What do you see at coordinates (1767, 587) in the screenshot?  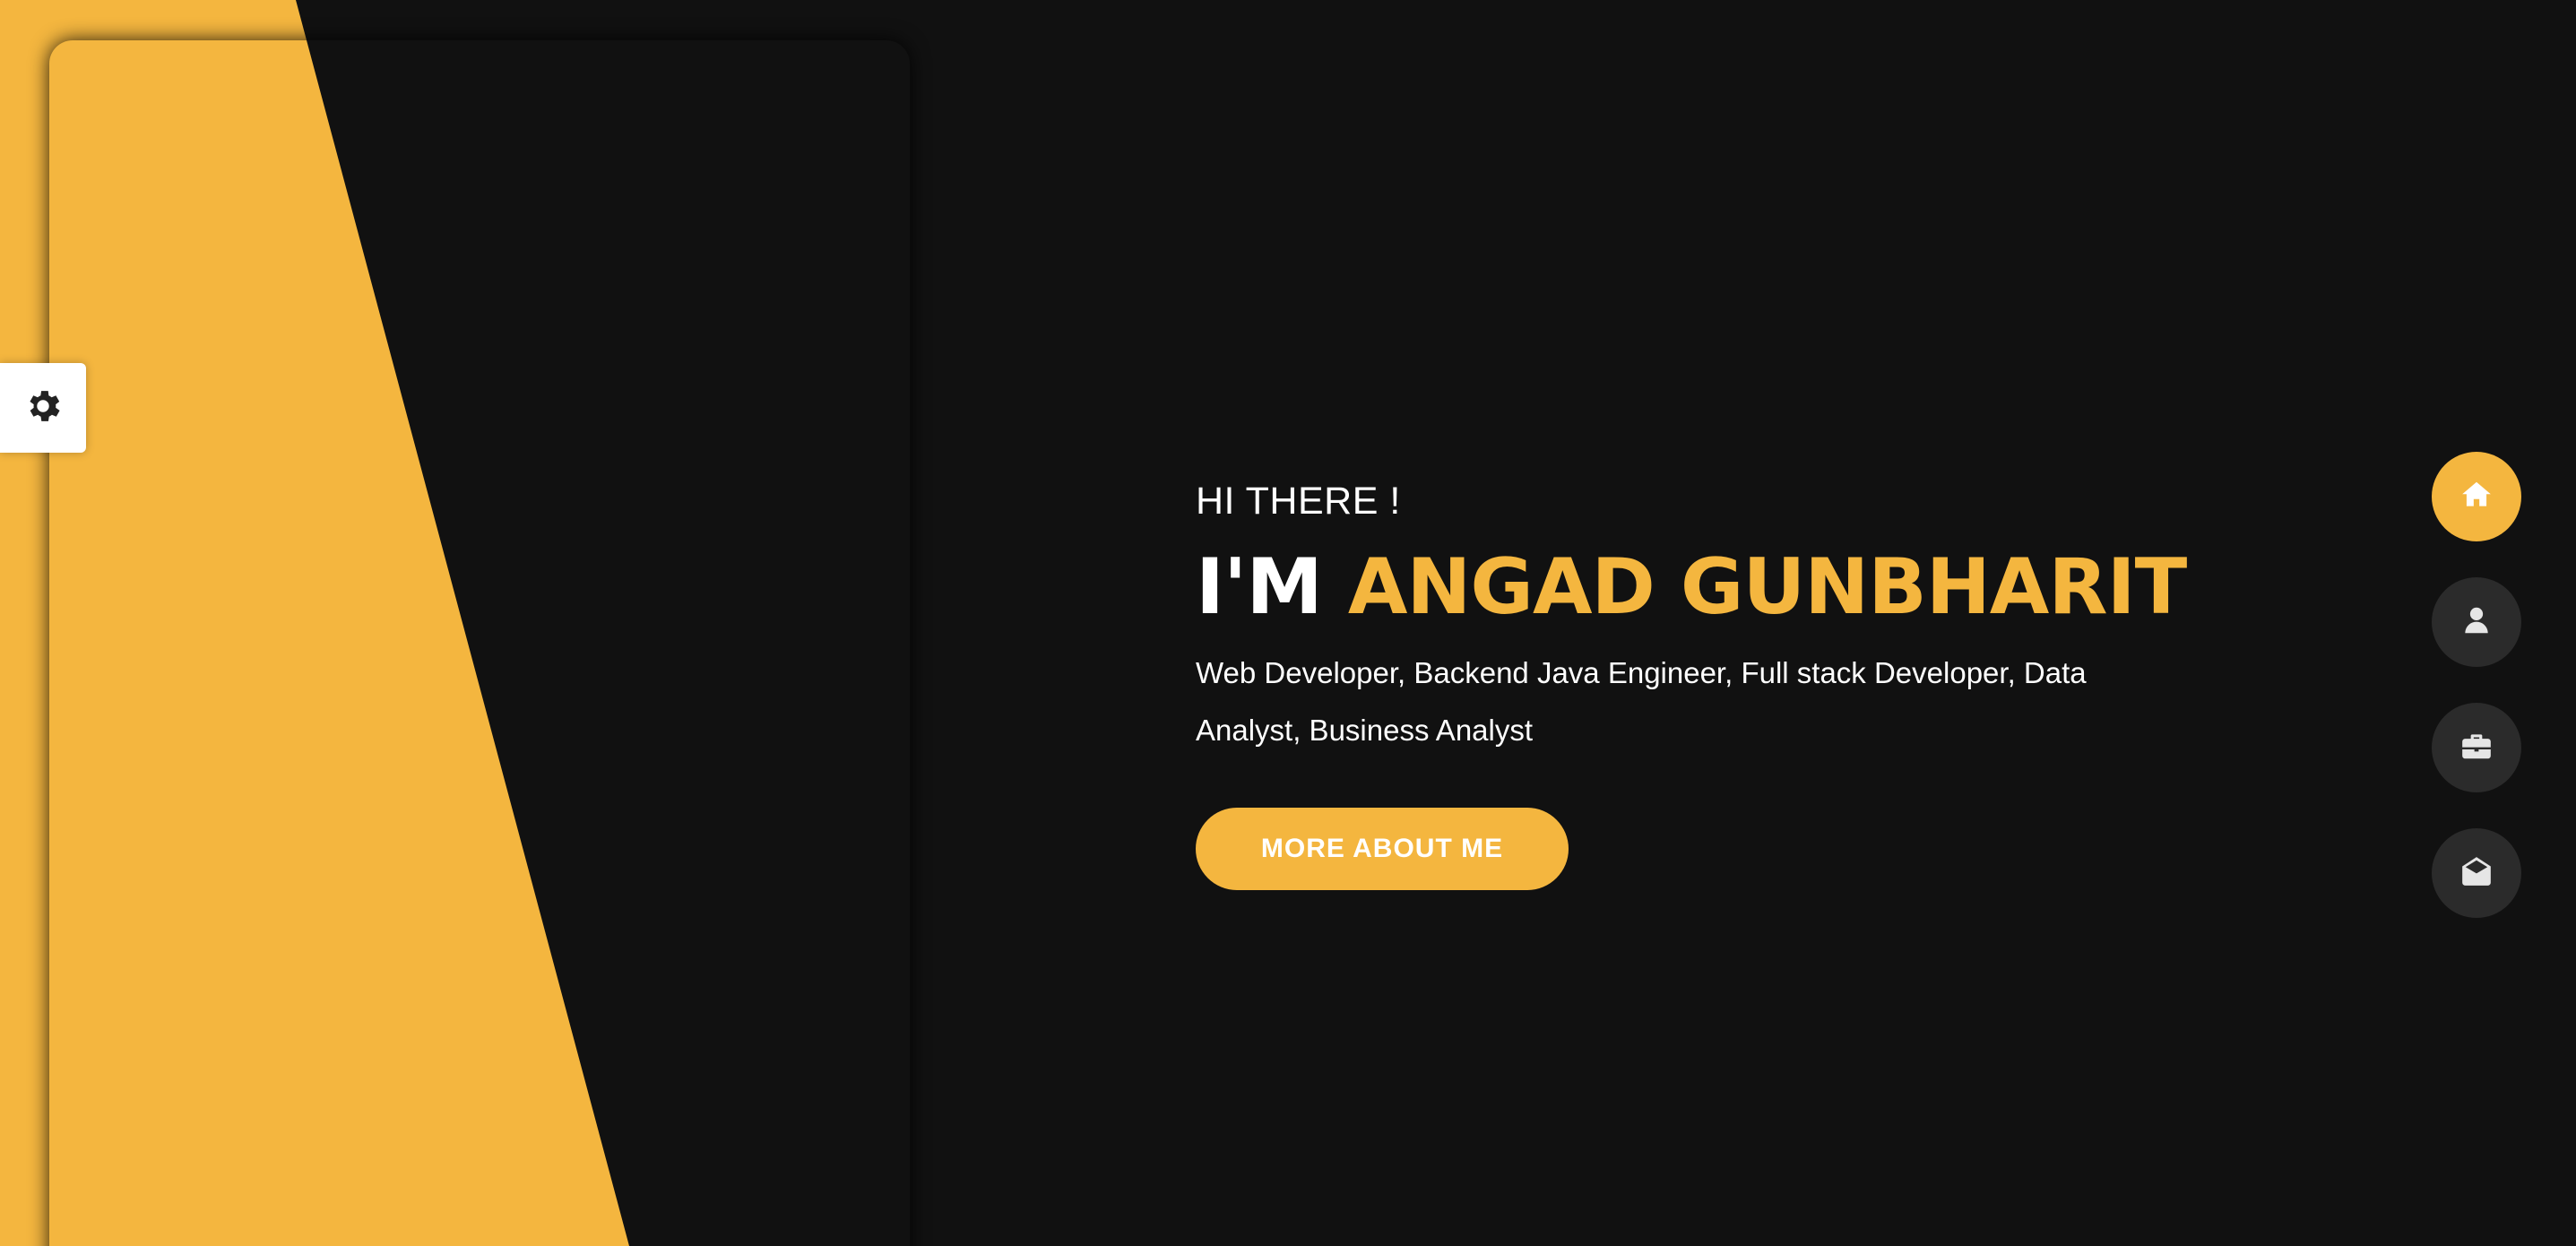 I see `headline-name: ANGAD GUNBHARIT` at bounding box center [1767, 587].